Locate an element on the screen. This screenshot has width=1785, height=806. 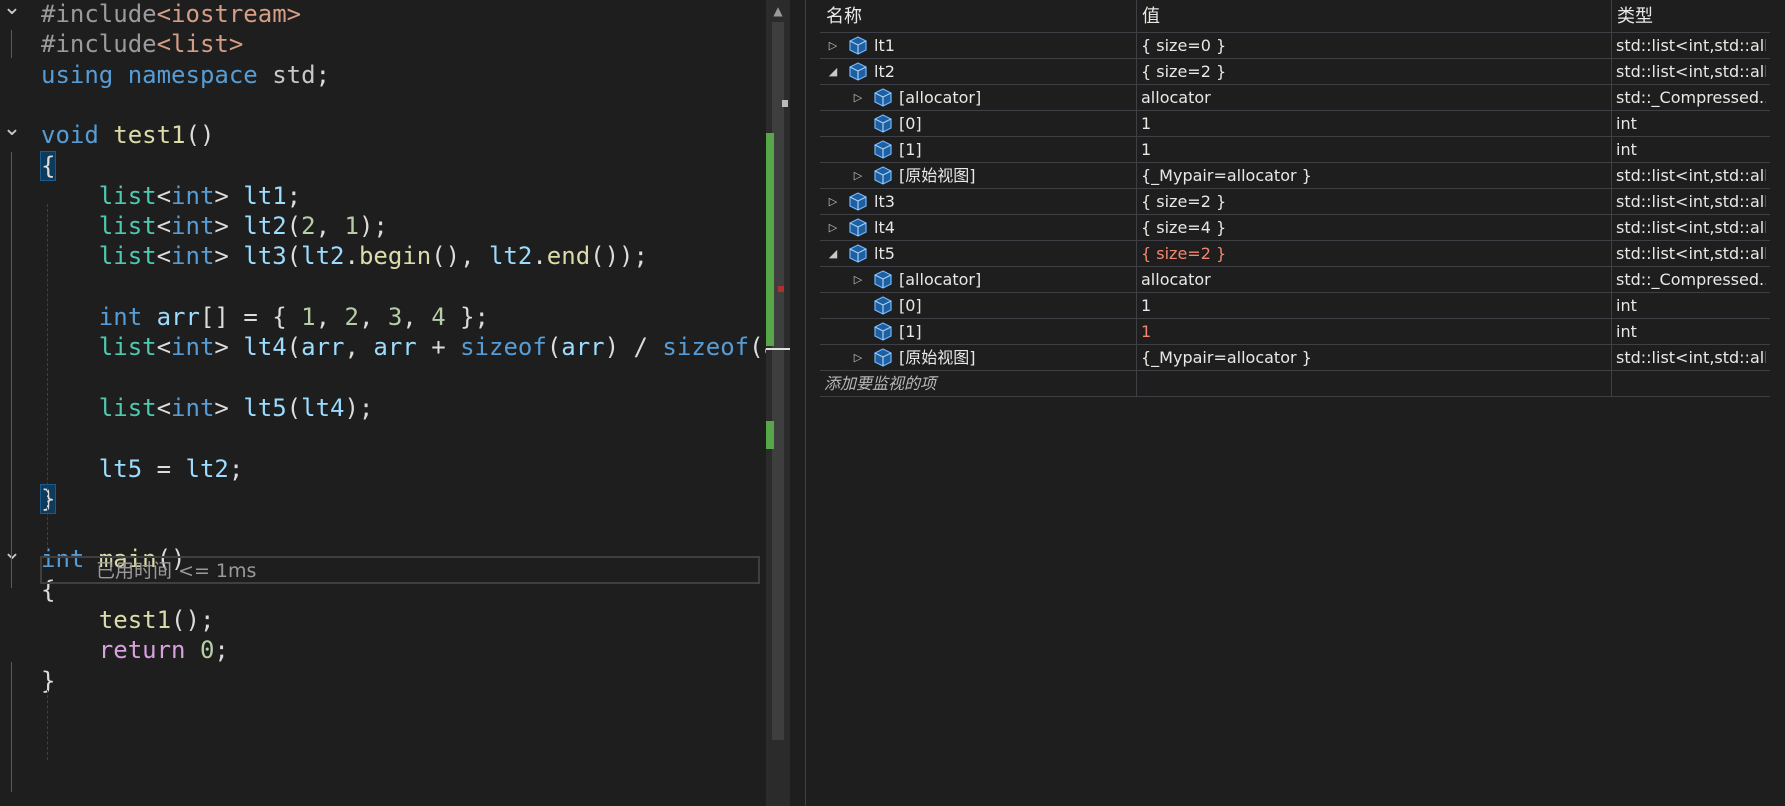
code-token: arr is located at coordinates (583, 347).